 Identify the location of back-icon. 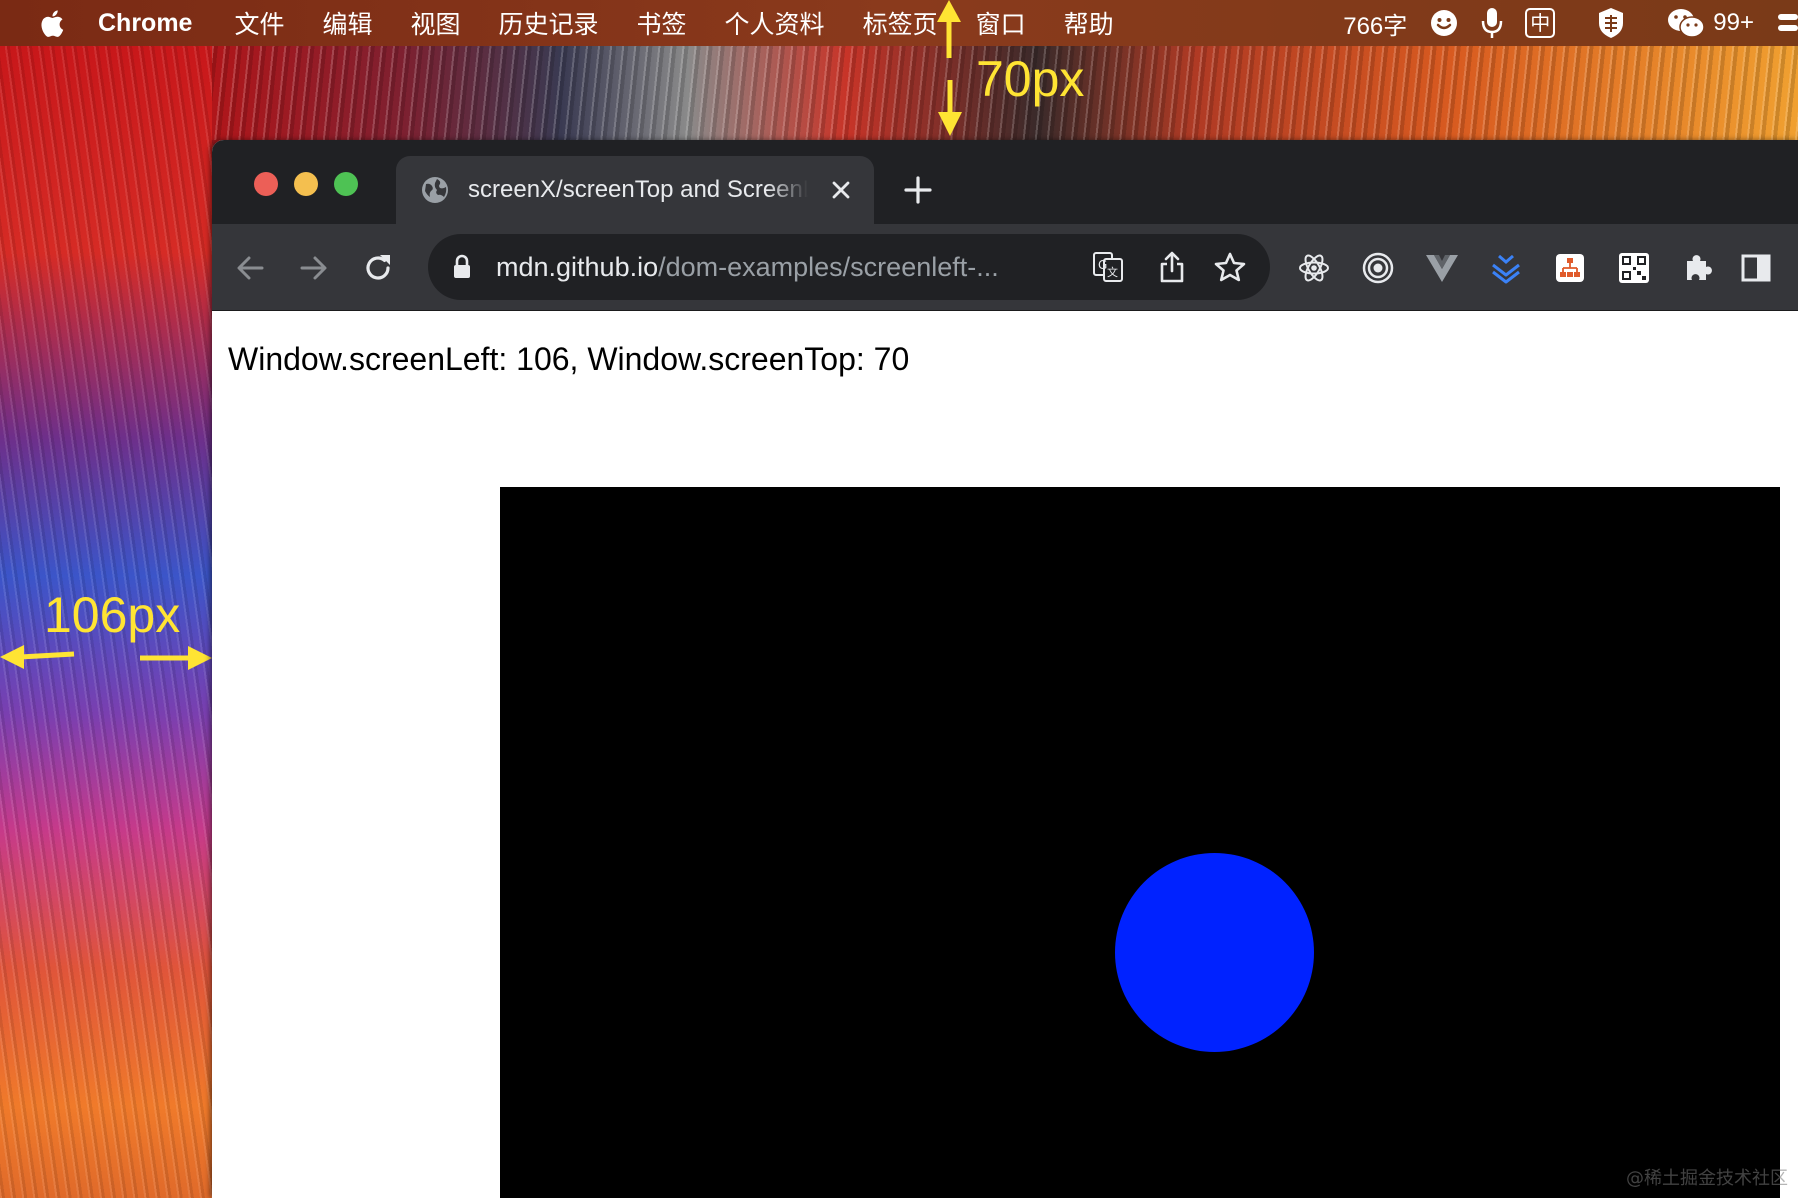
(250, 268).